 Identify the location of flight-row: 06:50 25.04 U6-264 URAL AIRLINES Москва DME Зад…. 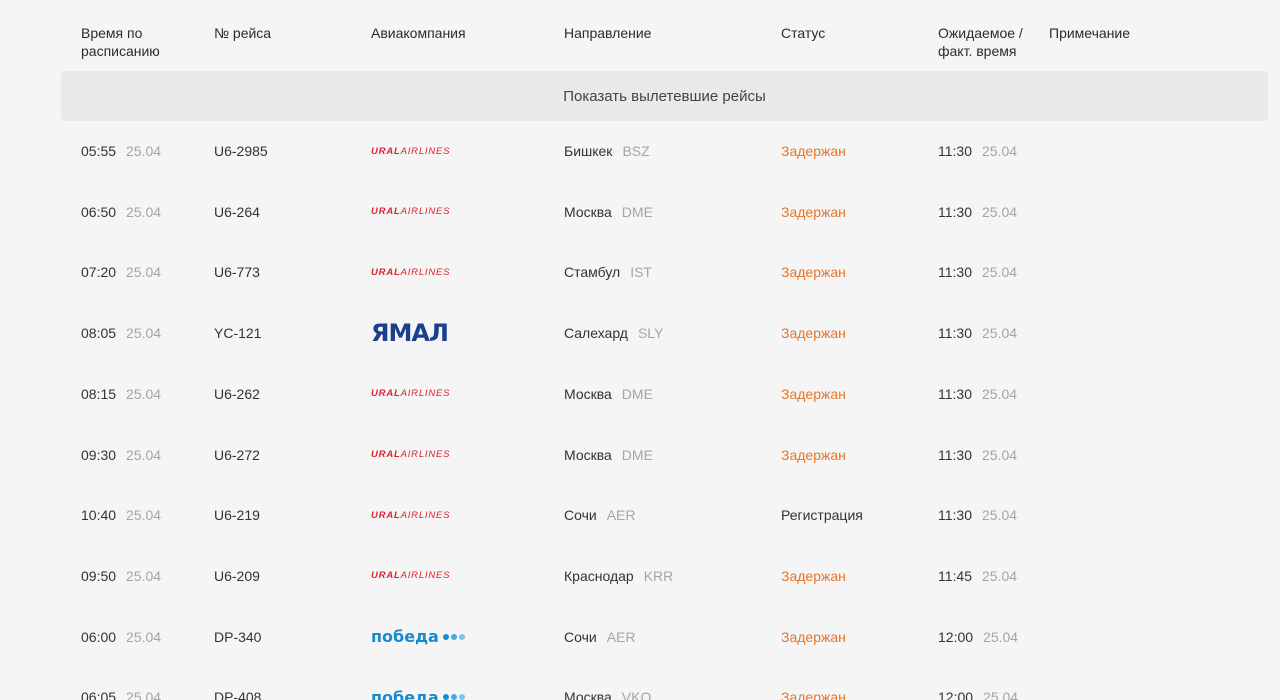
(640, 212).